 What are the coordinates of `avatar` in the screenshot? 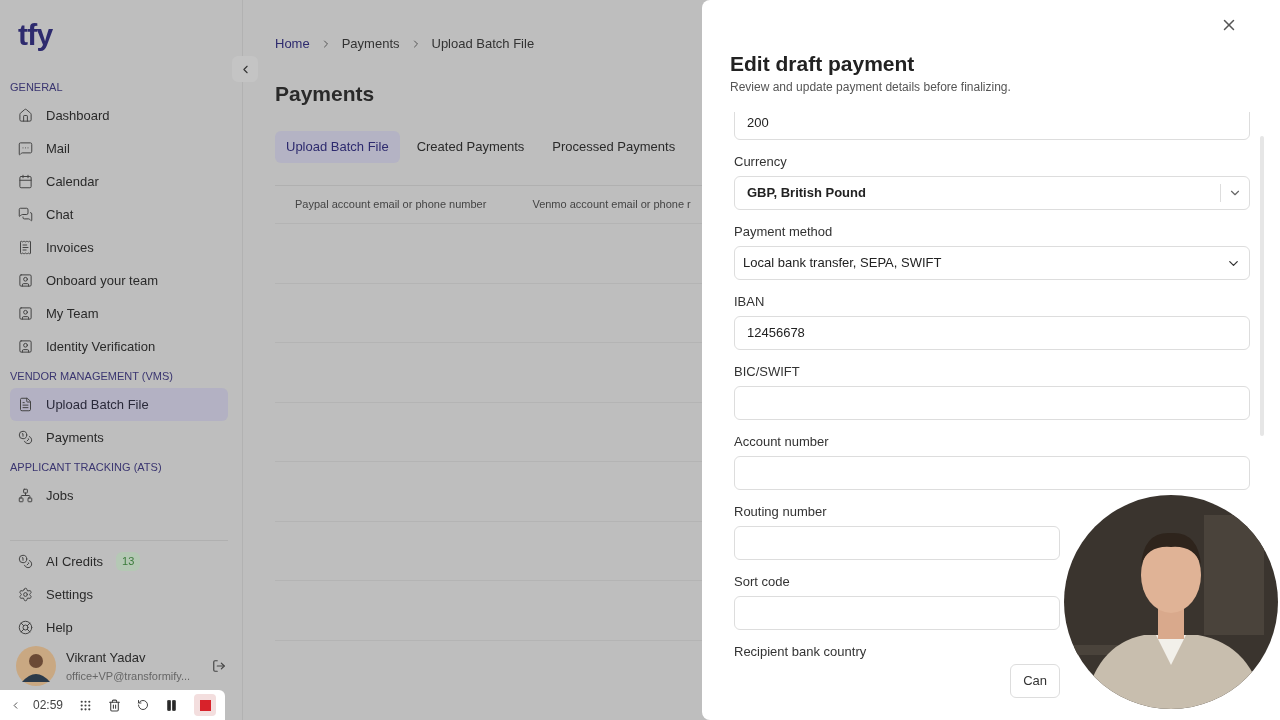 It's located at (36, 666).